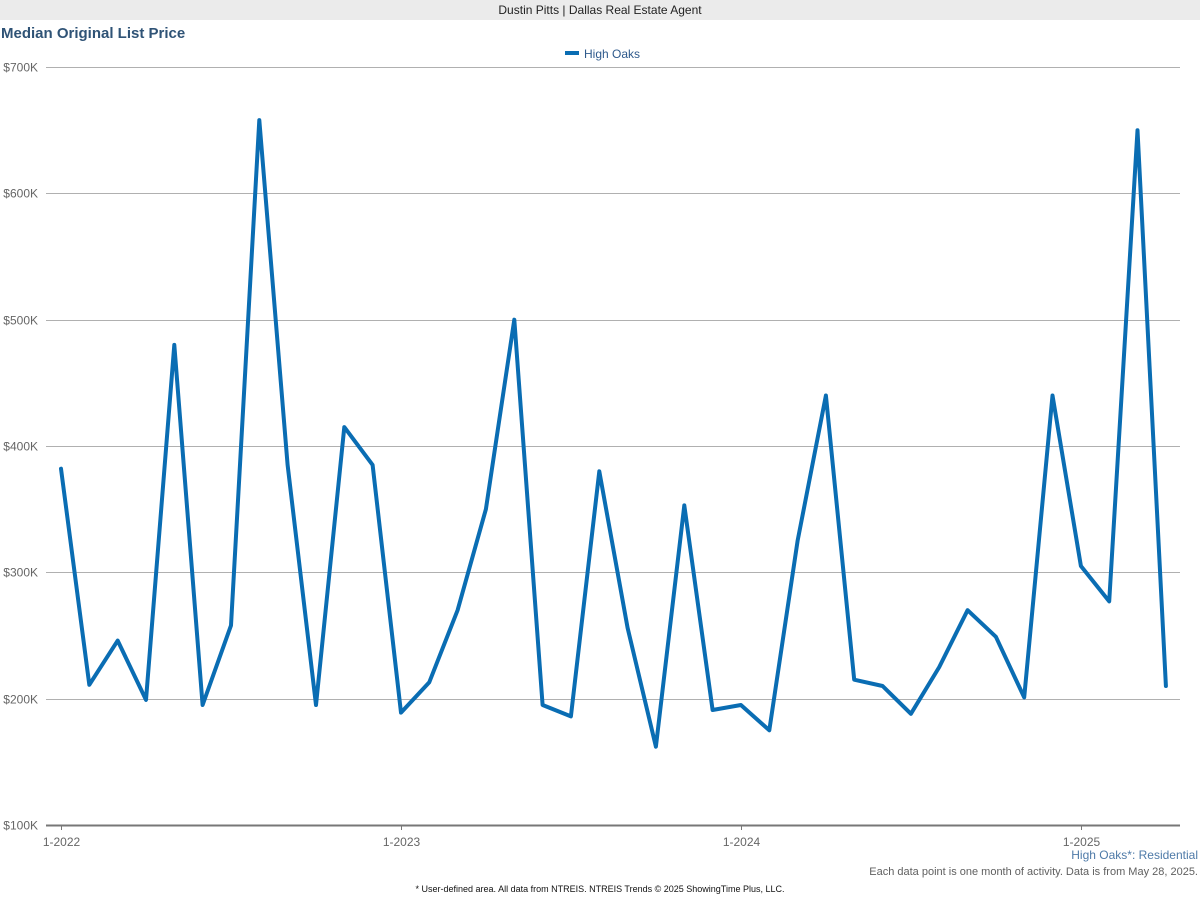 The width and height of the screenshot is (1200, 900). I want to click on y-tick-label: $400K, so click(20, 447).